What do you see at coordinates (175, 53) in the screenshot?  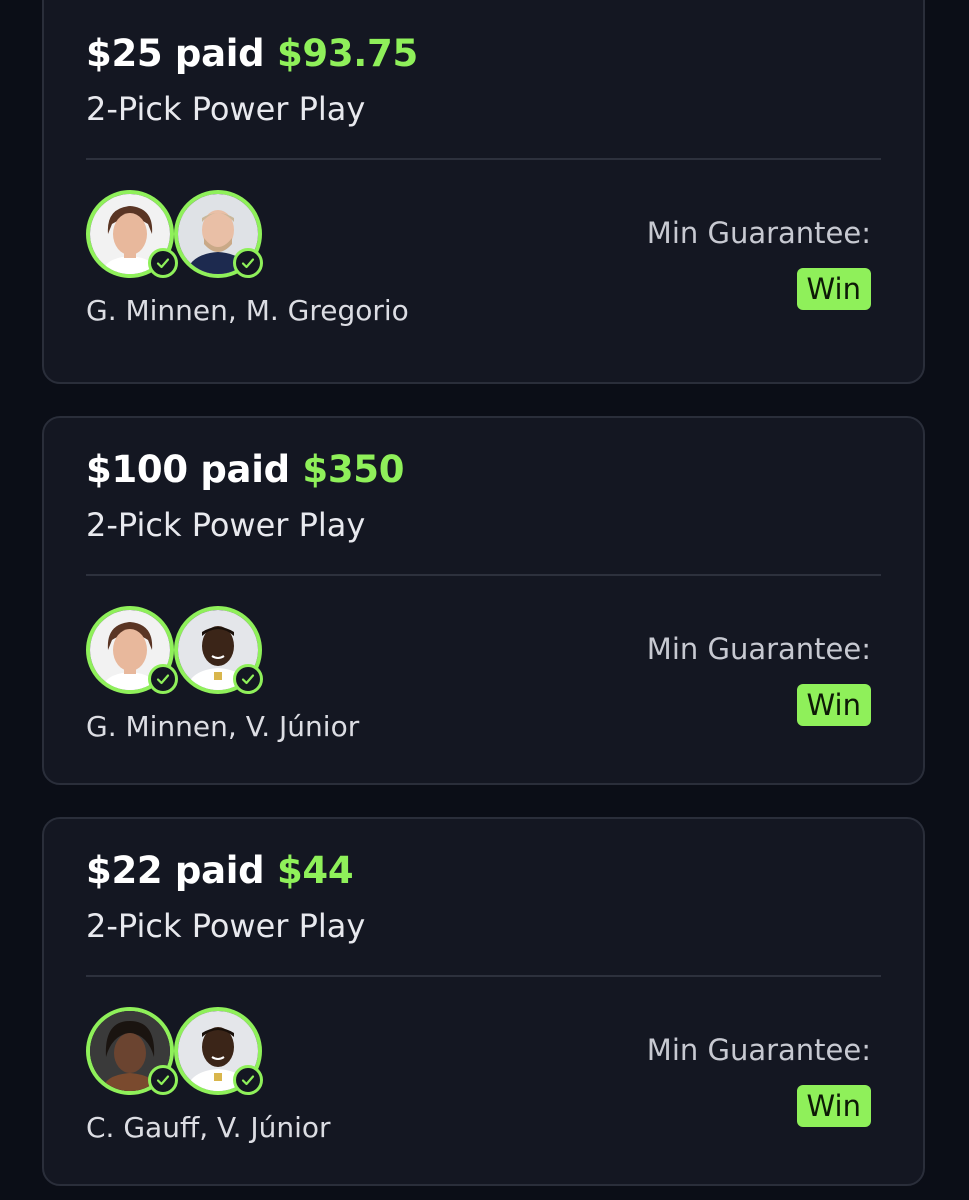 I see `amount-paid: $25 paid` at bounding box center [175, 53].